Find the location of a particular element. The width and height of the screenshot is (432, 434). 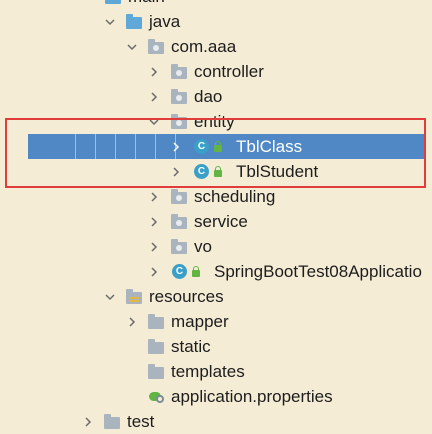

source-folder-icon is located at coordinates (136, 21).